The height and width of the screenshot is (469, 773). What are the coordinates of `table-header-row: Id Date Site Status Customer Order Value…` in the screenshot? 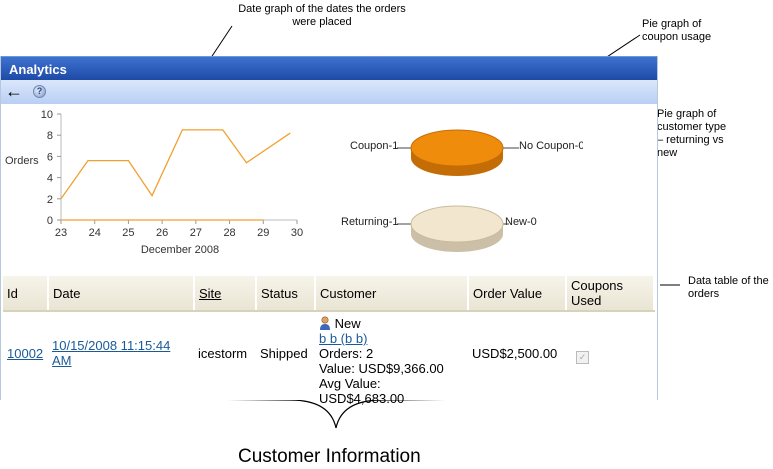 It's located at (329, 294).